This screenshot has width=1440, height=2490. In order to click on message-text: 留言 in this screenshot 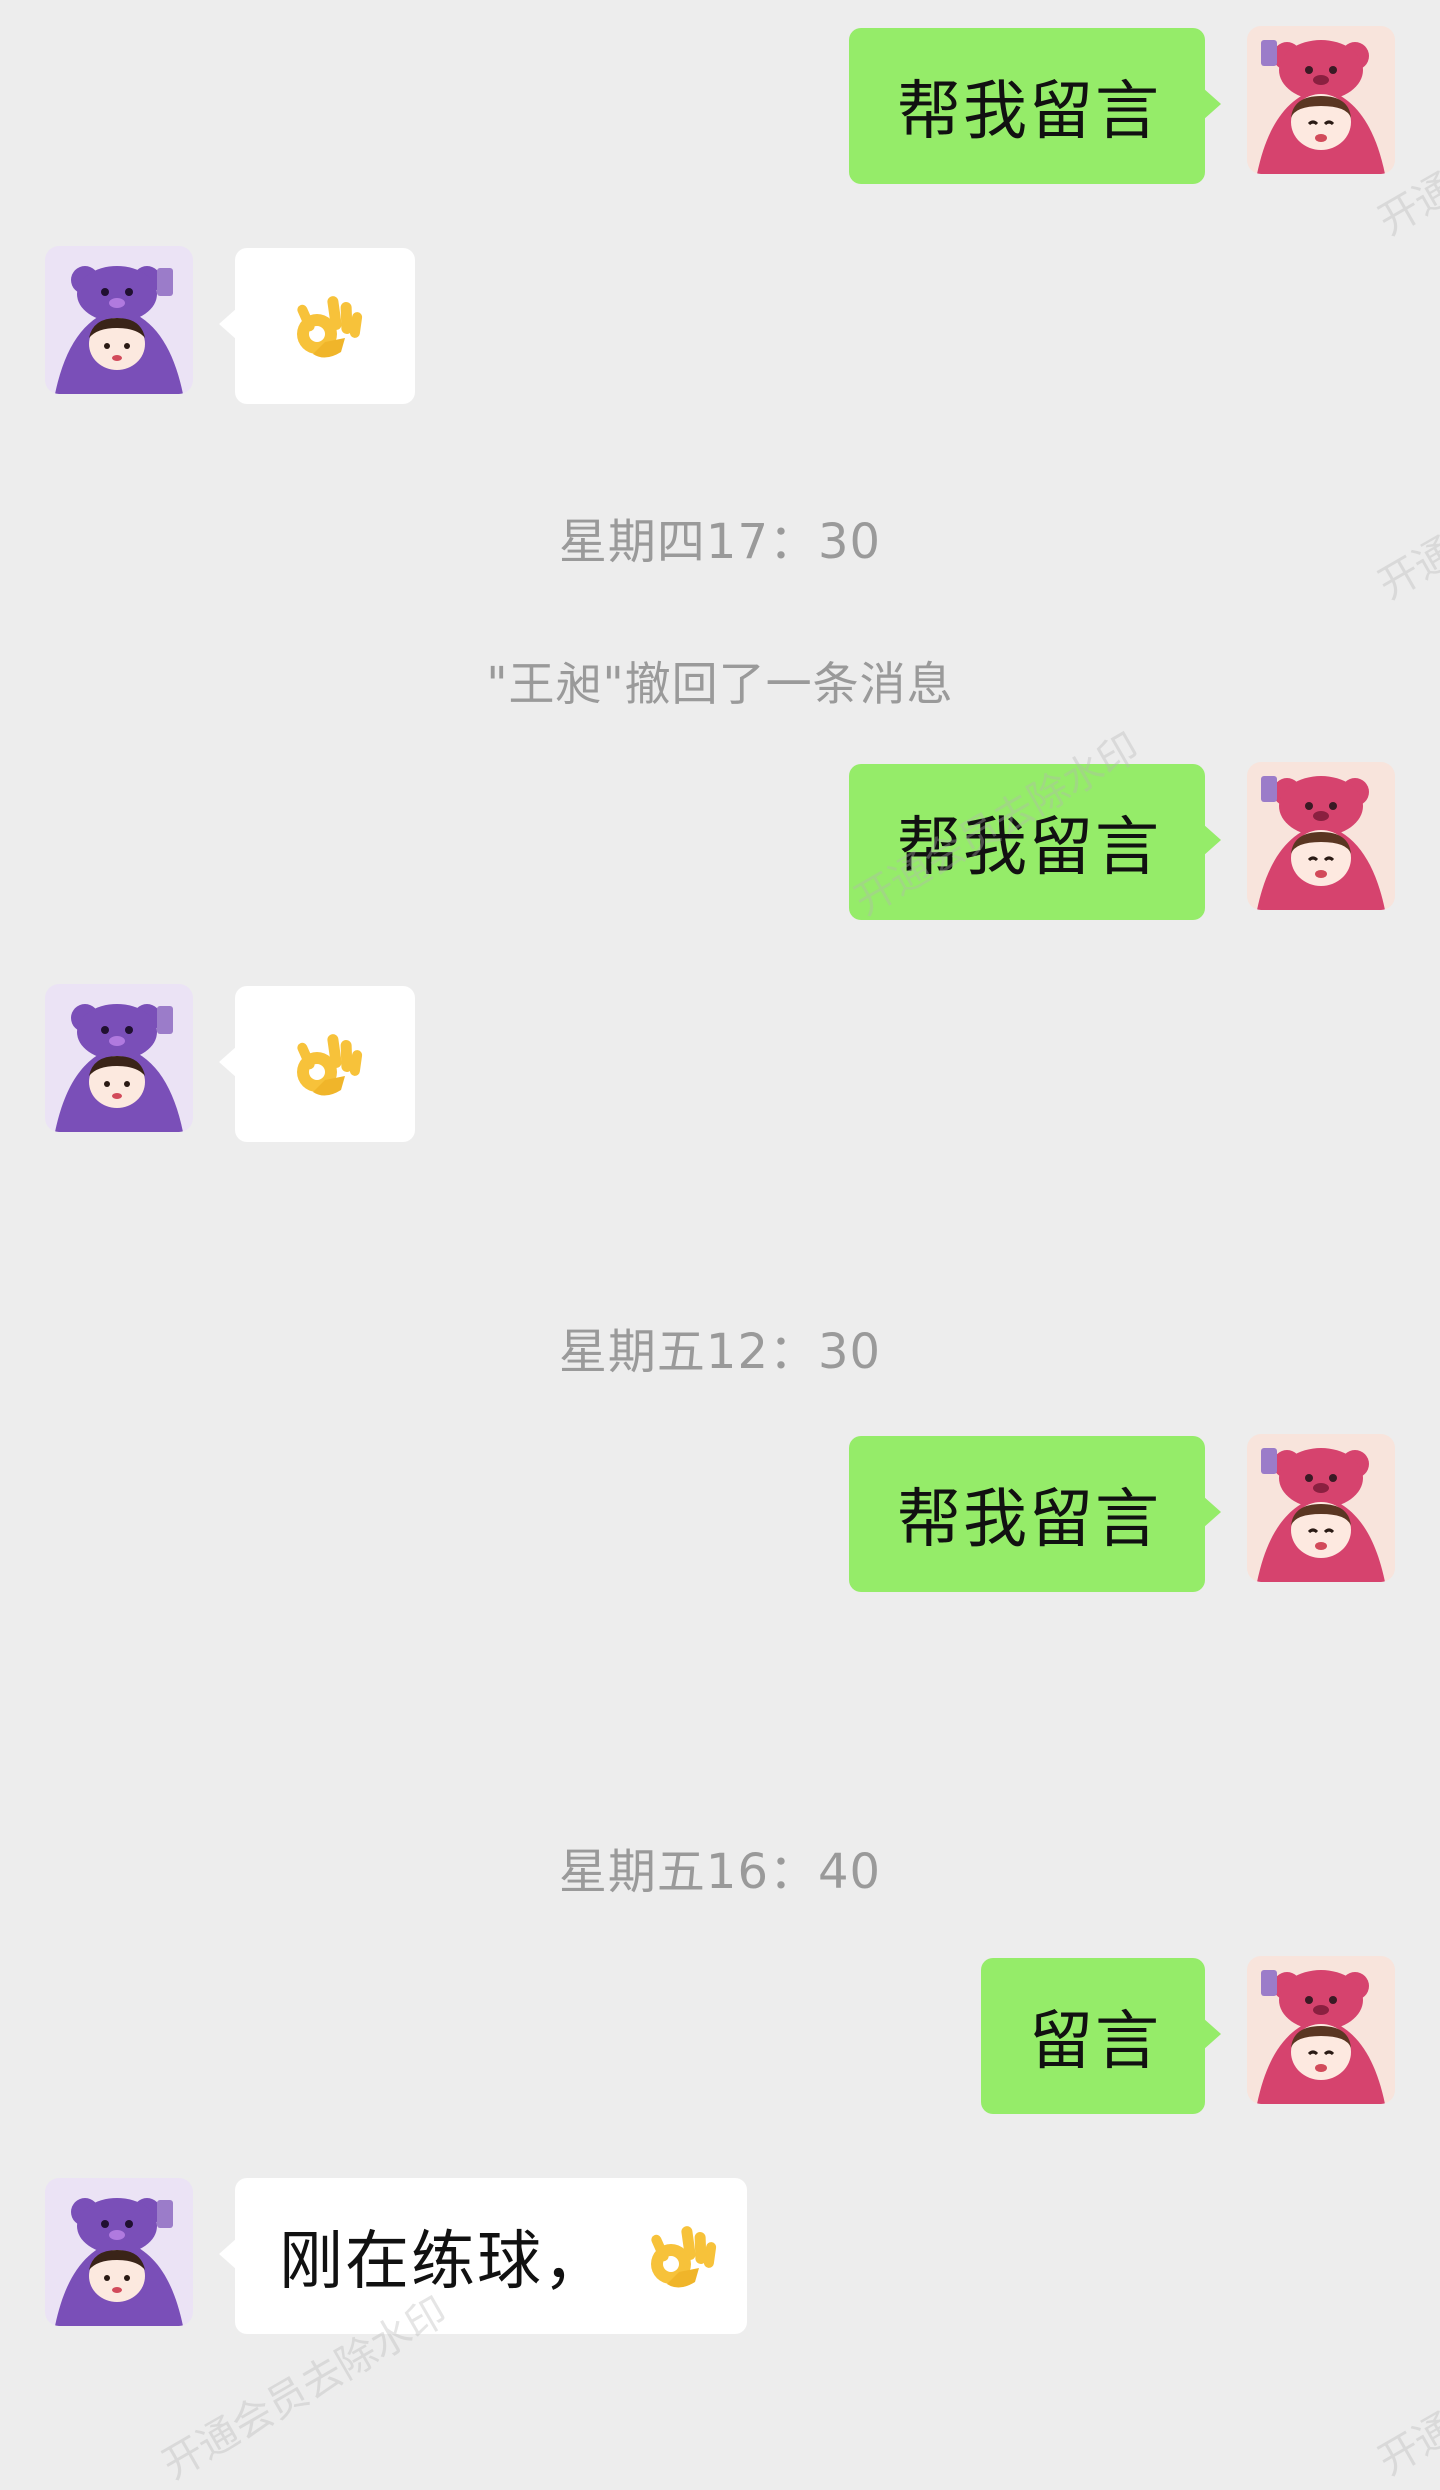, I will do `click(1095, 2042)`.